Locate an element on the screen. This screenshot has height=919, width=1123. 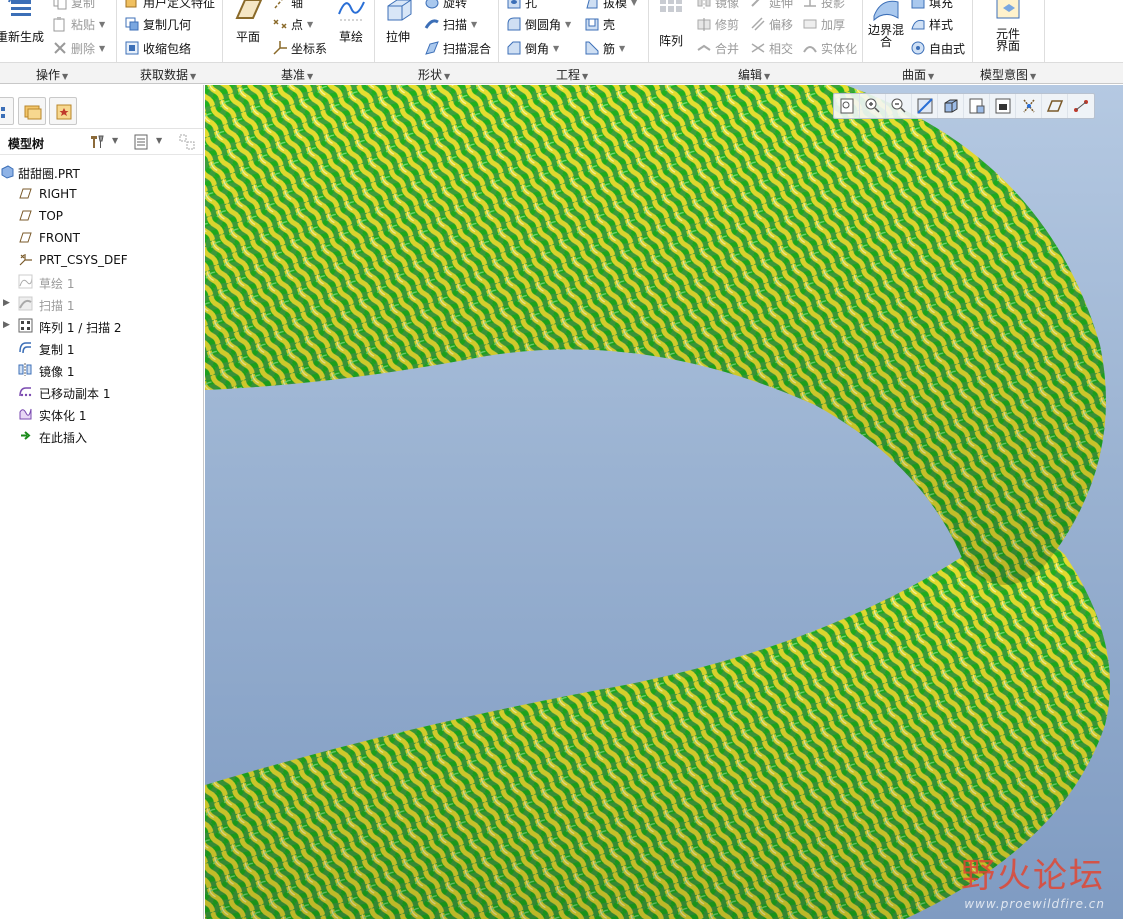
tree-item-sketch: 草绘 1 is located at coordinates (102, 282).